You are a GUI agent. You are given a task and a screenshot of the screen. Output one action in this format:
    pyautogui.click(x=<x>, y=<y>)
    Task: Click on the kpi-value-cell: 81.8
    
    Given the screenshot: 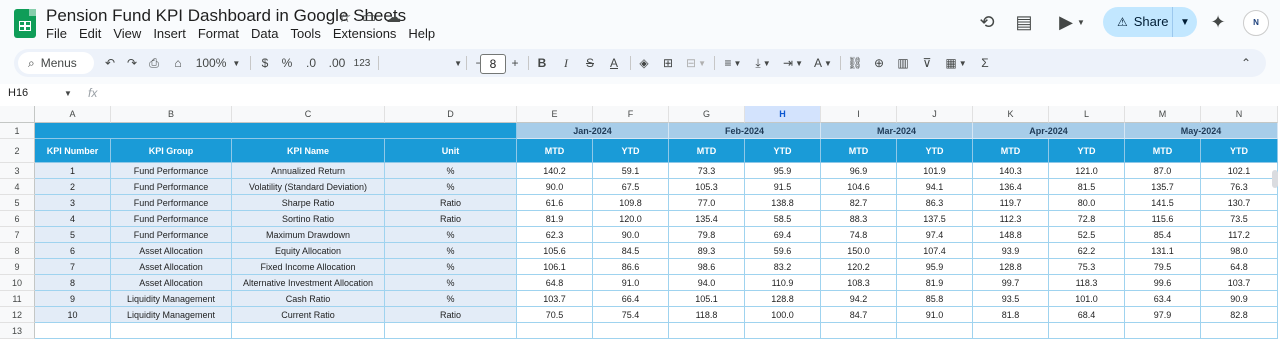 What is the action you would take?
    pyautogui.click(x=1011, y=315)
    